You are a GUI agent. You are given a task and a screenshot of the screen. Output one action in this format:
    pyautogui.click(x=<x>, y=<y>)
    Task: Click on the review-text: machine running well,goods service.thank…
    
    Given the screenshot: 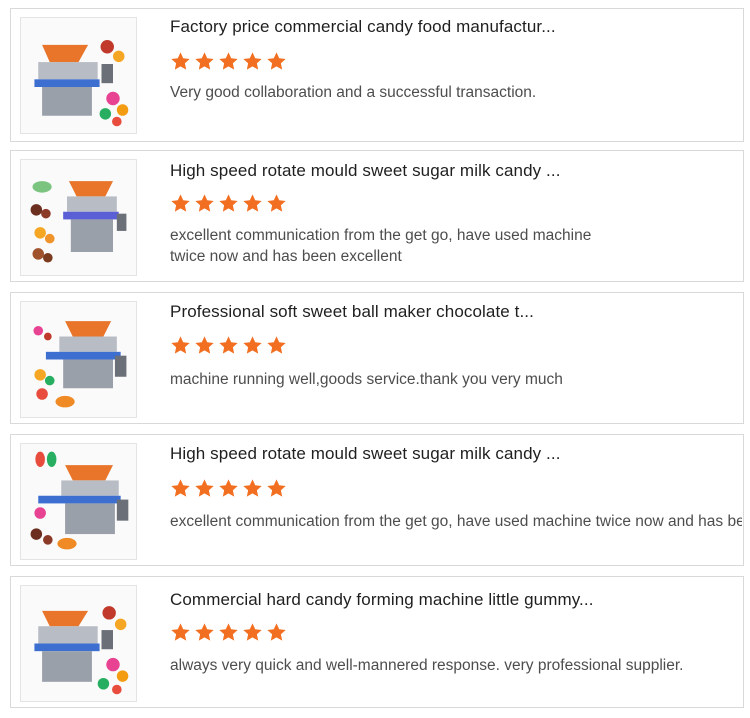 What is the action you would take?
    pyautogui.click(x=366, y=379)
    